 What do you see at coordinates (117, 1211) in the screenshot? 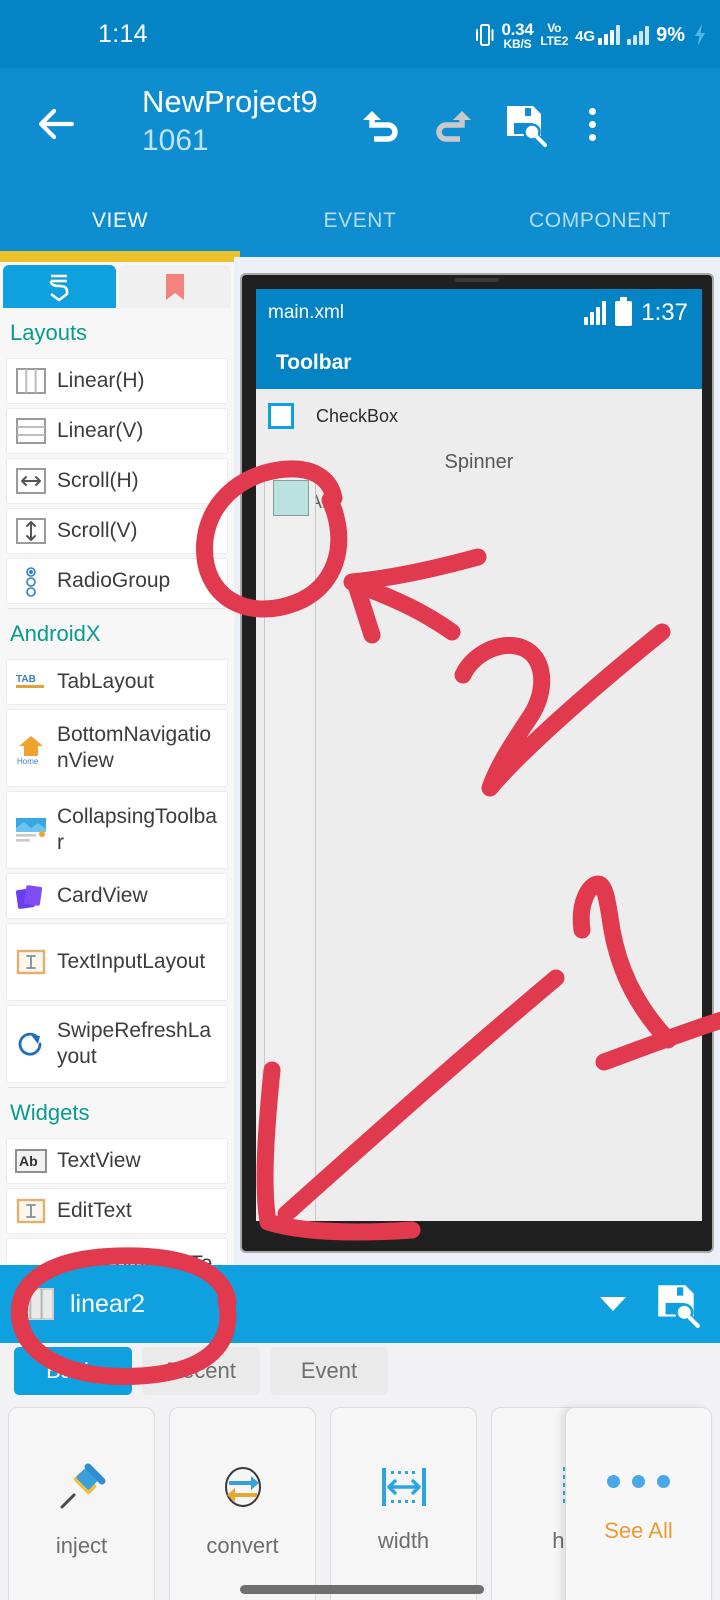
I see `palette-item-edittext: EditText` at bounding box center [117, 1211].